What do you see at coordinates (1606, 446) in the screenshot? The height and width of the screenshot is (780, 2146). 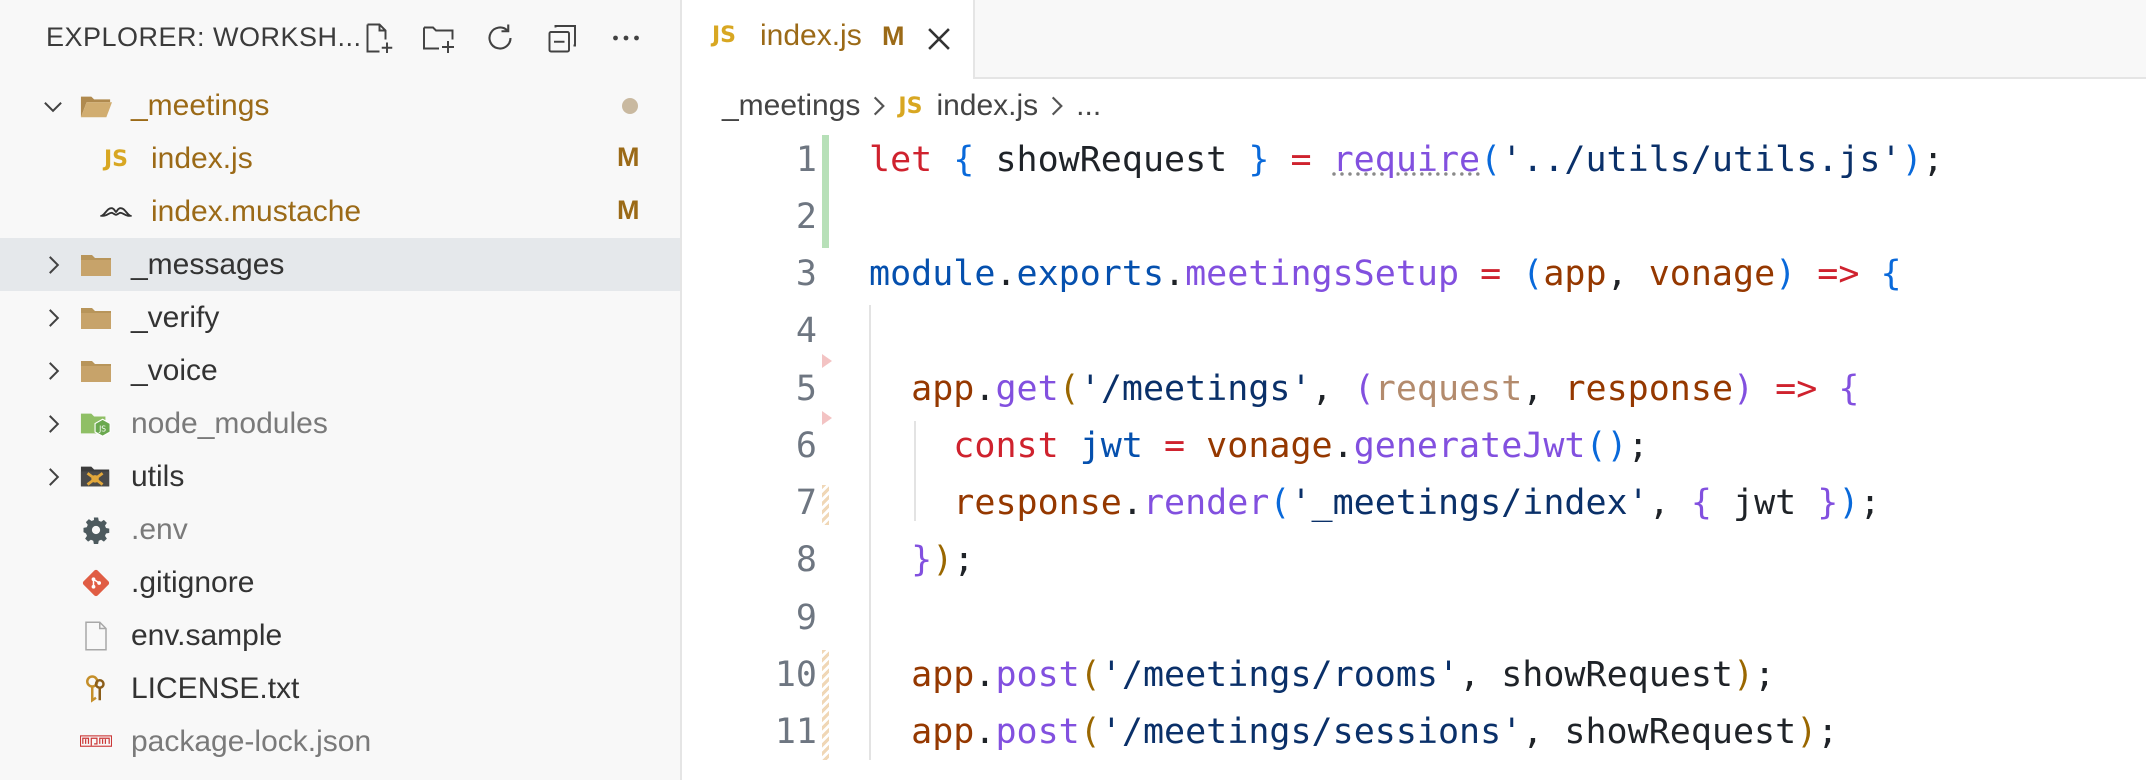 I see `token: ()` at bounding box center [1606, 446].